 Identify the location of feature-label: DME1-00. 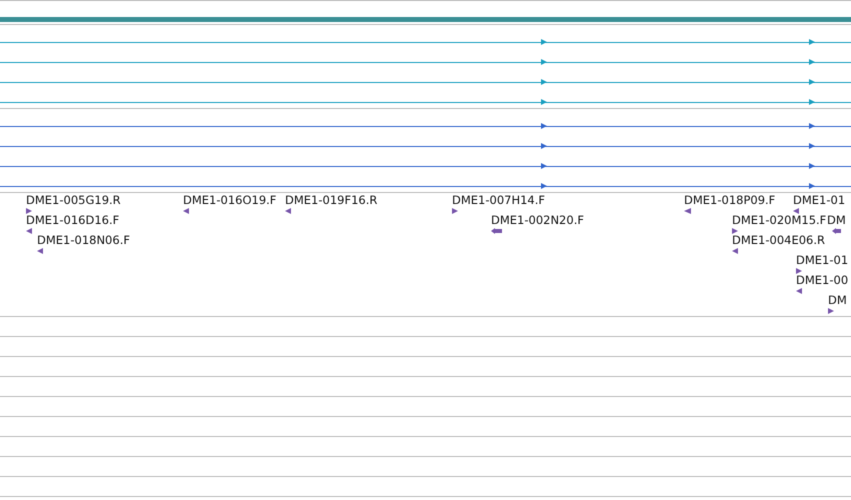
(822, 280).